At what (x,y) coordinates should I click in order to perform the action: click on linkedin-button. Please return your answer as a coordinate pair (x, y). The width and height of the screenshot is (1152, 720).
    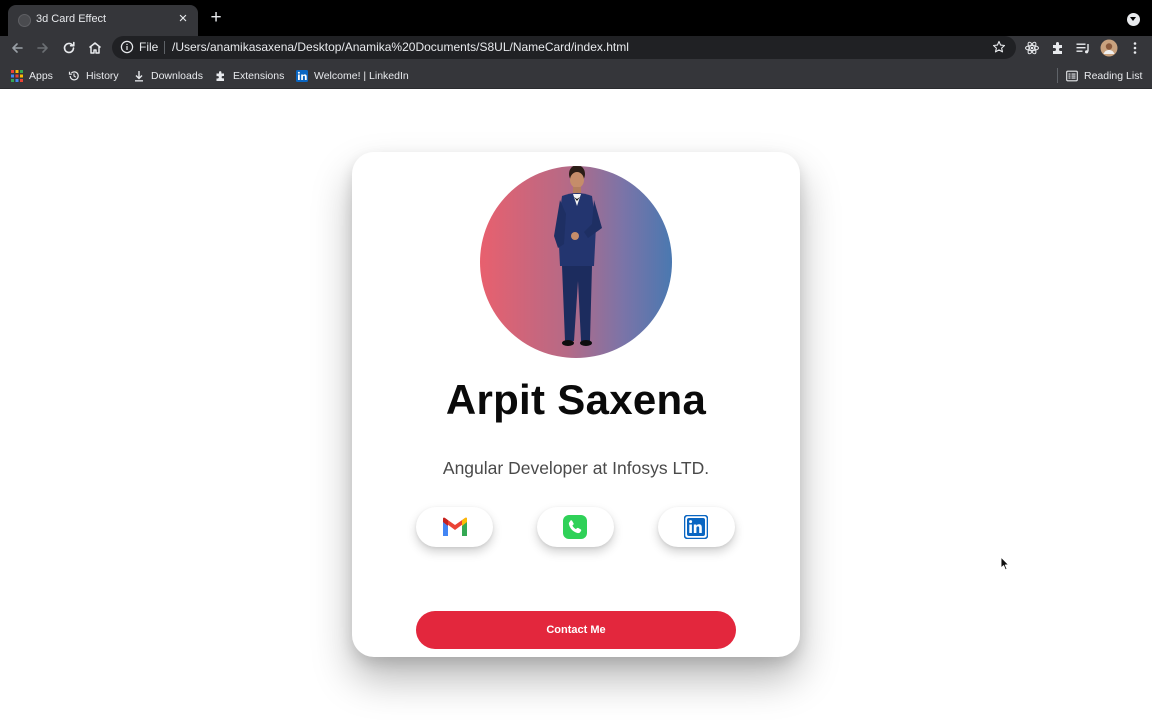
    Looking at the image, I should click on (696, 527).